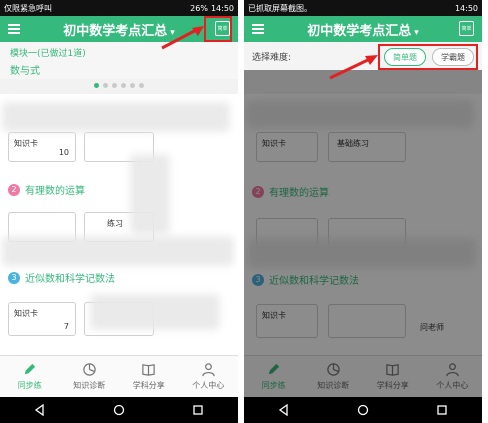 This screenshot has width=488, height=423. I want to click on tab-profile: 个人中心, so click(209, 376).